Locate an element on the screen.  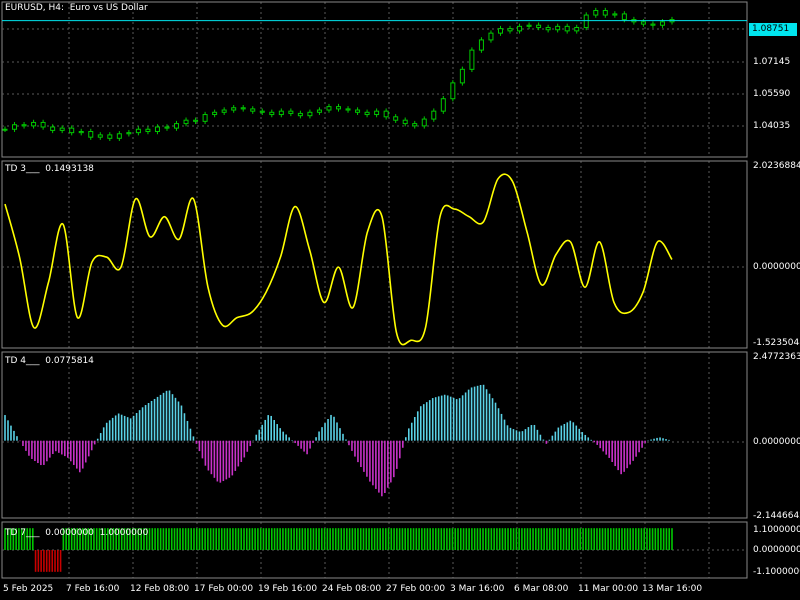
td4-scale-max: 2.4772363 is located at coordinates (776, 357).